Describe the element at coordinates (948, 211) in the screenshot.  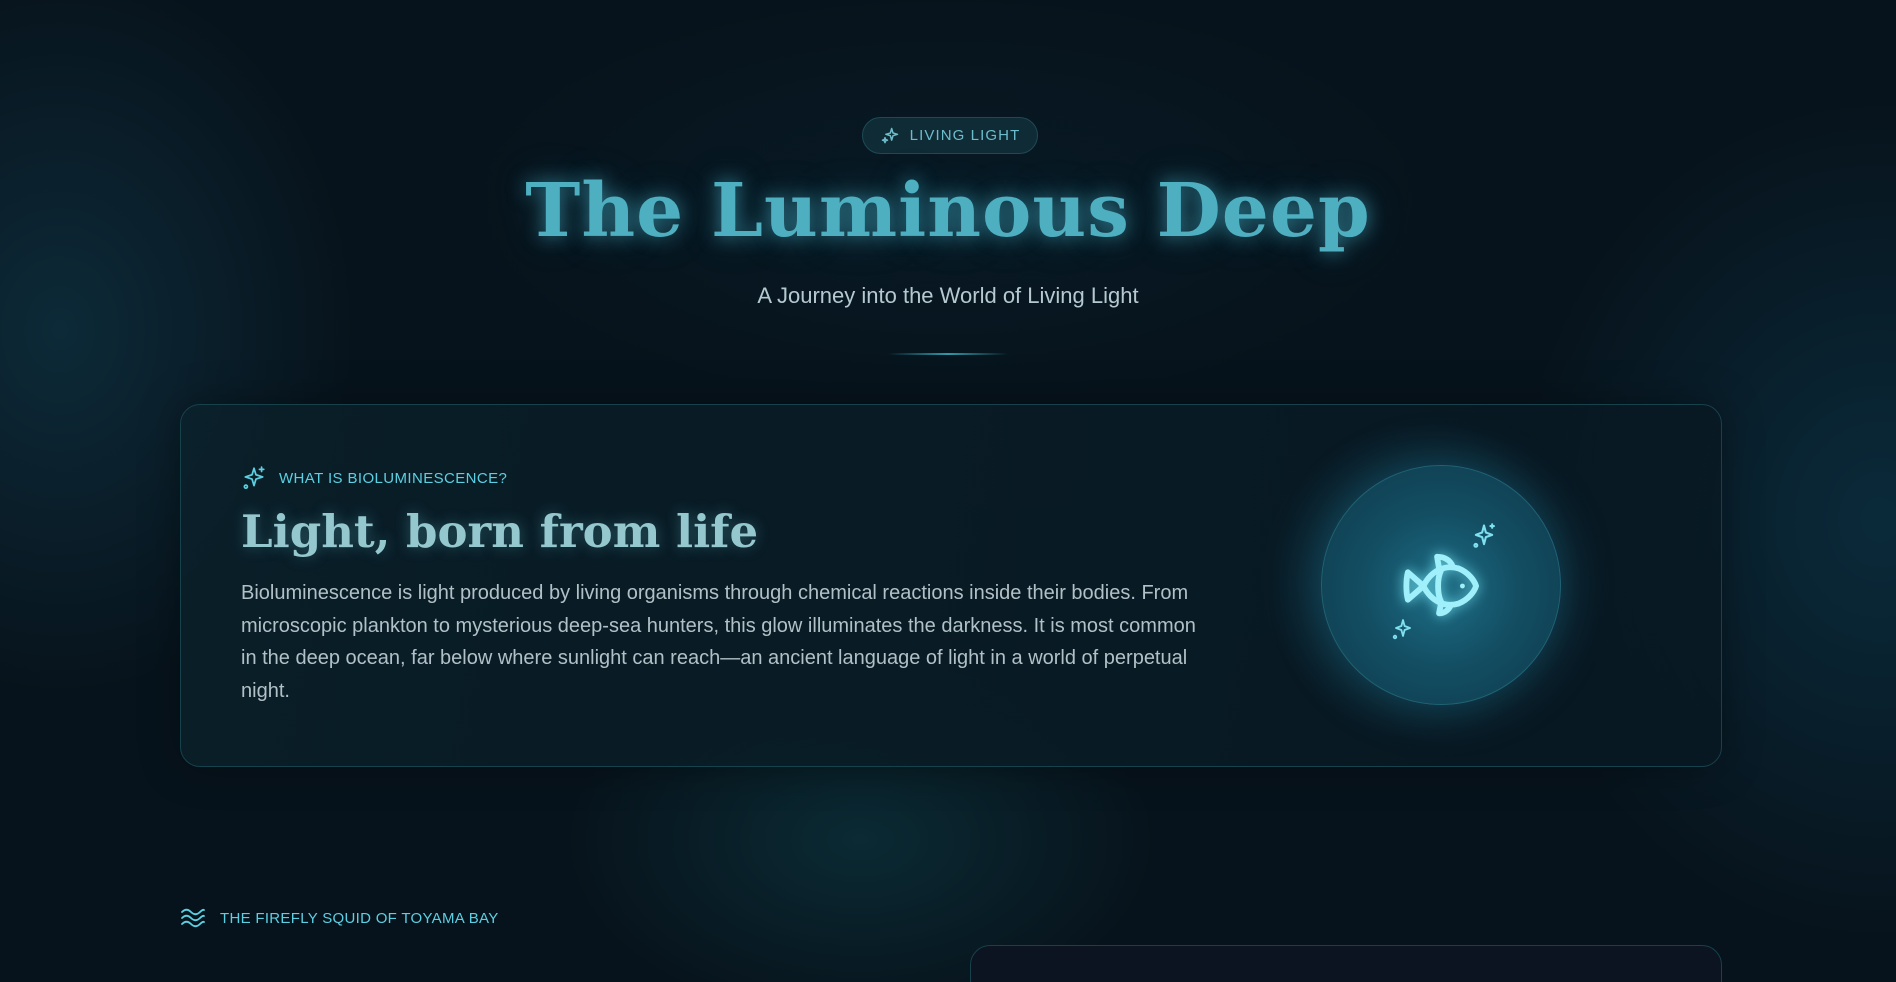
I see `page-title: The Luminous Deep` at that location.